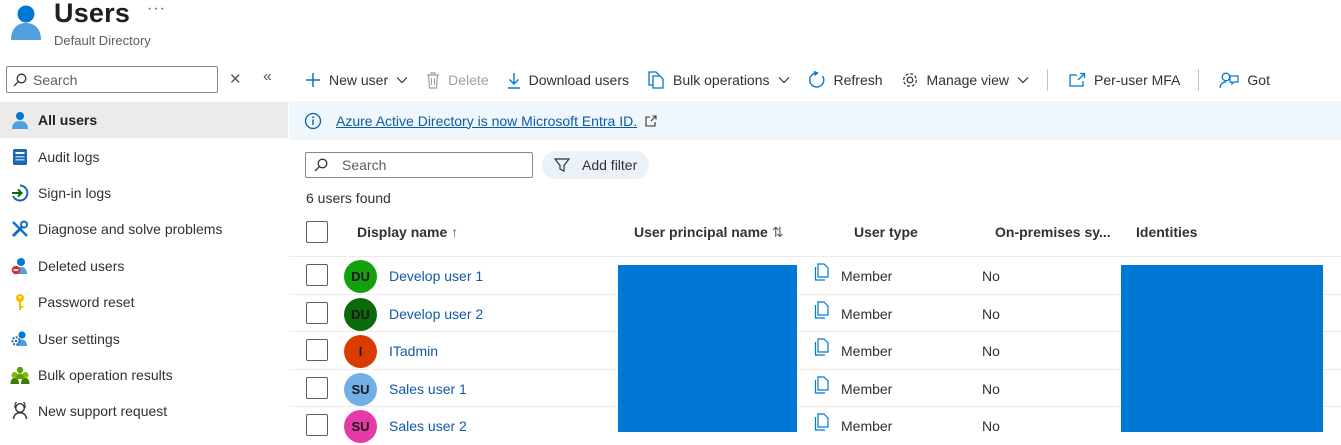  What do you see at coordinates (359, 80) in the screenshot?
I see `new-user-label: New user` at bounding box center [359, 80].